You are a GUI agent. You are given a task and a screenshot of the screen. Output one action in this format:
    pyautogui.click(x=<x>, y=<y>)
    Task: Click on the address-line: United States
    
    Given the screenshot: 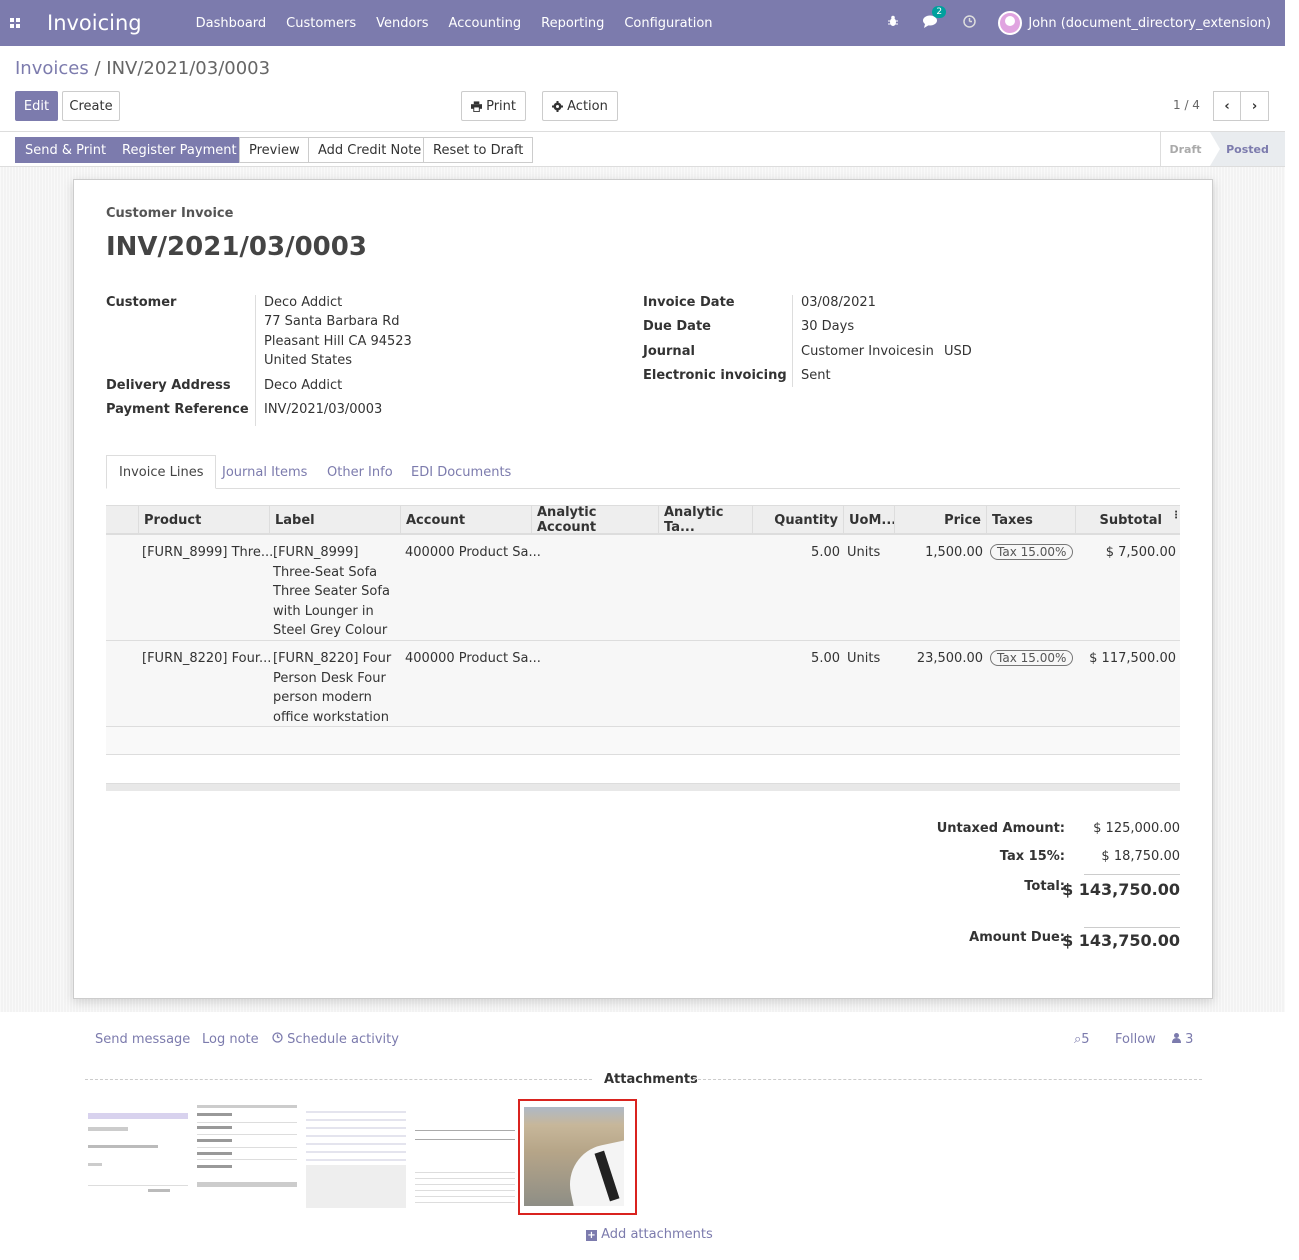 What is the action you would take?
    pyautogui.click(x=308, y=360)
    